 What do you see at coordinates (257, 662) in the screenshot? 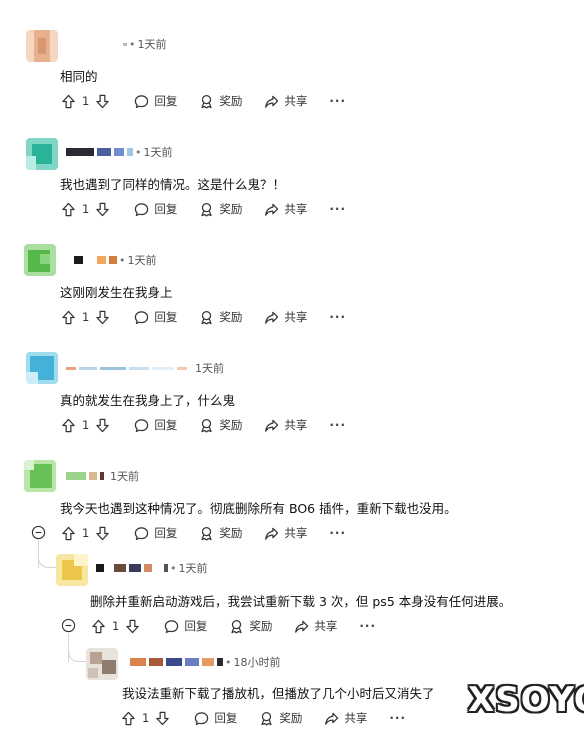
I see `timestamp: 18小时前` at bounding box center [257, 662].